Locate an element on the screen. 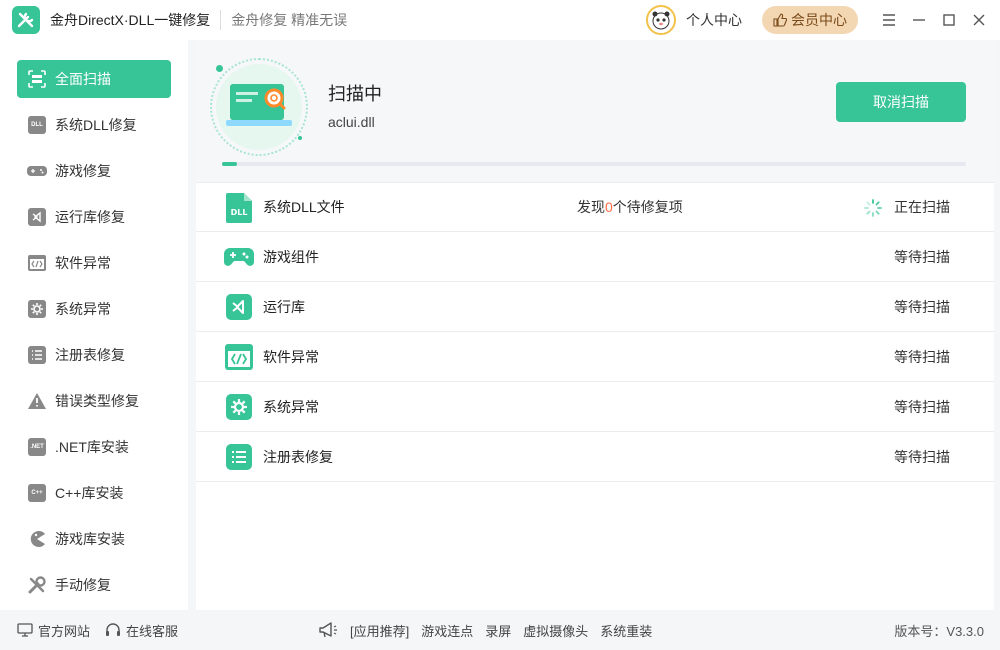 The height and width of the screenshot is (650, 1000). scan-progress-fill is located at coordinates (229, 164).